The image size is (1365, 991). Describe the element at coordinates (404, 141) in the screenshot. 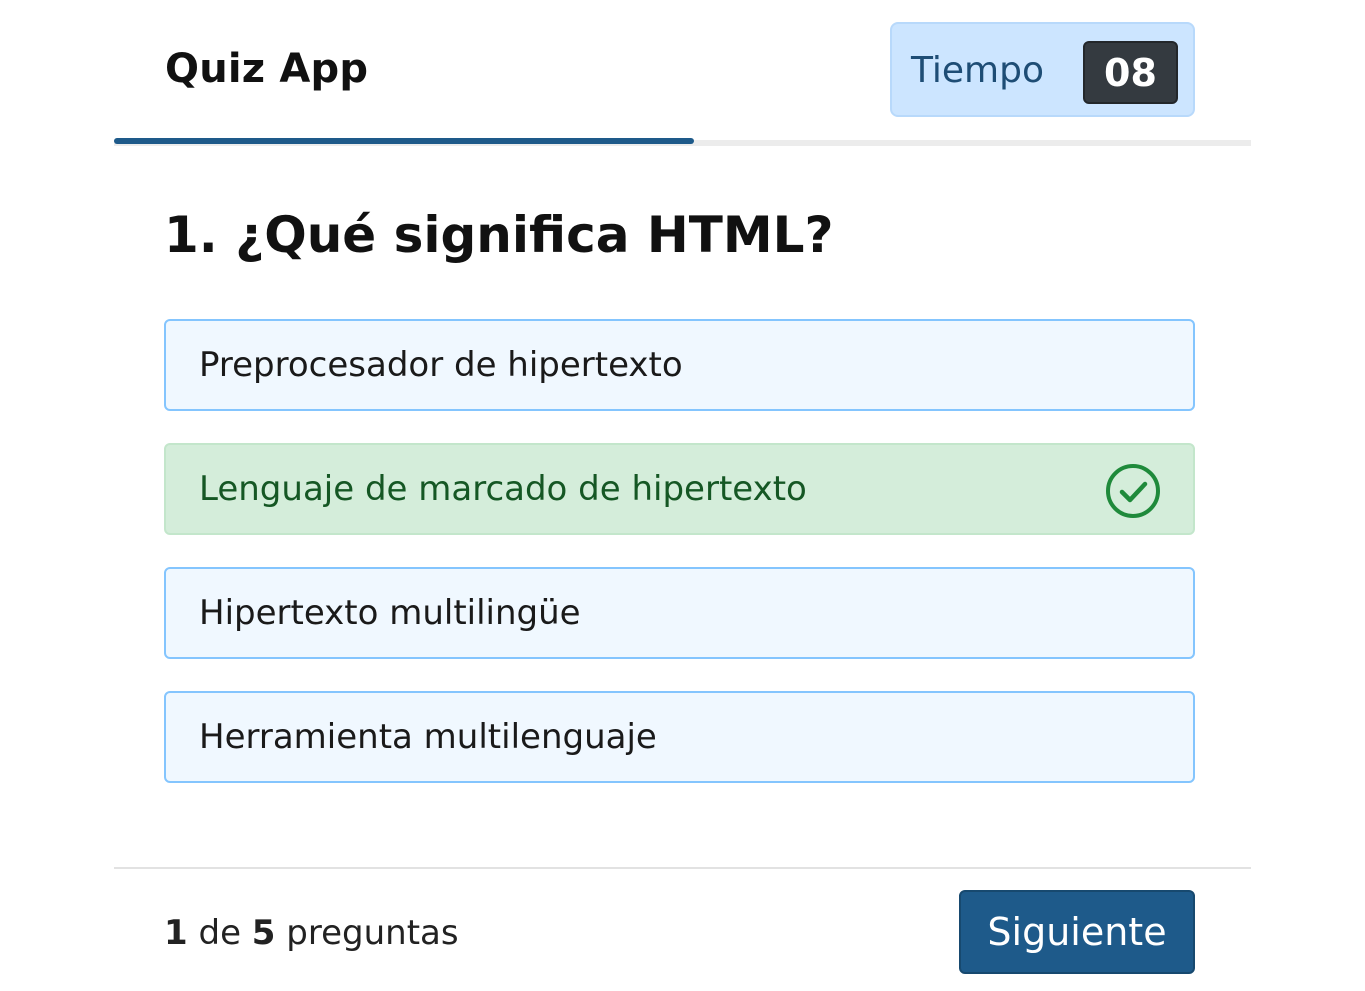

I see `time-progress-line` at that location.